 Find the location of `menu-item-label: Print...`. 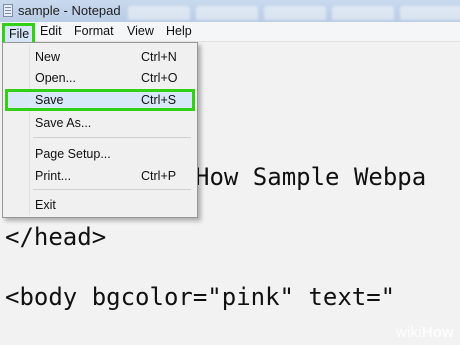

menu-item-label: Print... is located at coordinates (53, 176).